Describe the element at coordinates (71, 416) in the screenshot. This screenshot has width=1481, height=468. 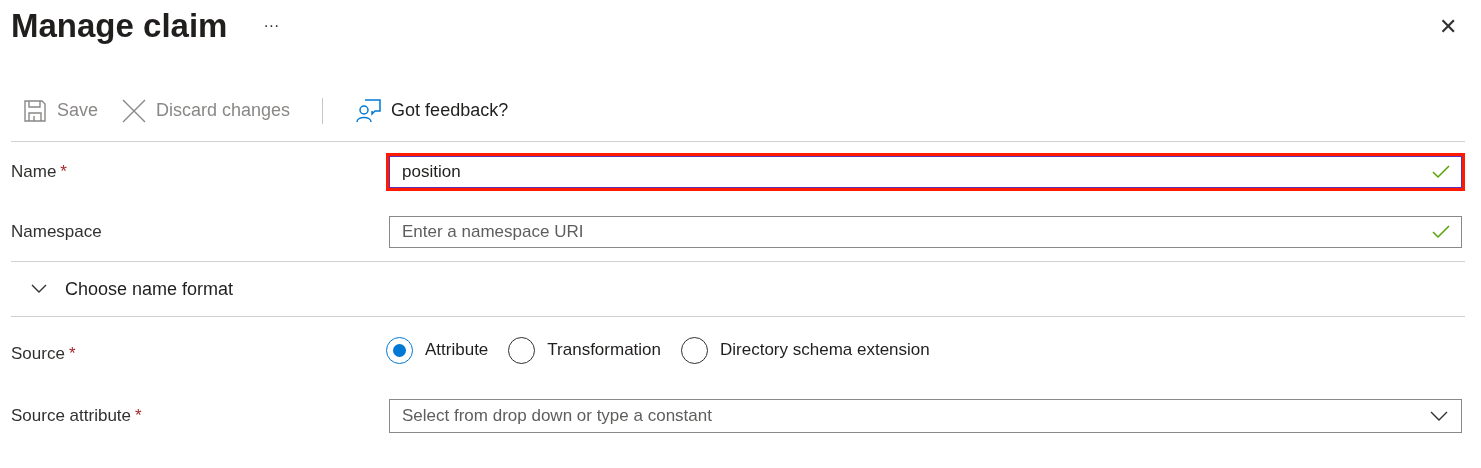
I see `field-label: Source attribute` at that location.